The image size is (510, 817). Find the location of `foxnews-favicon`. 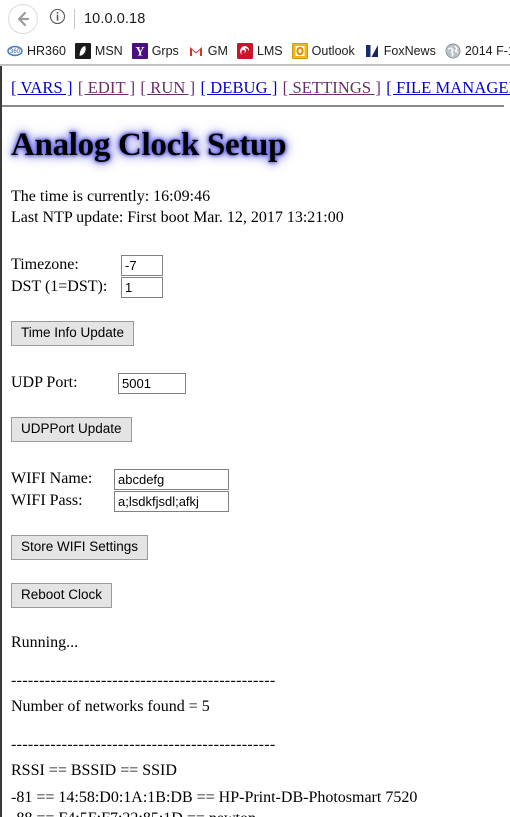

foxnews-favicon is located at coordinates (372, 51).